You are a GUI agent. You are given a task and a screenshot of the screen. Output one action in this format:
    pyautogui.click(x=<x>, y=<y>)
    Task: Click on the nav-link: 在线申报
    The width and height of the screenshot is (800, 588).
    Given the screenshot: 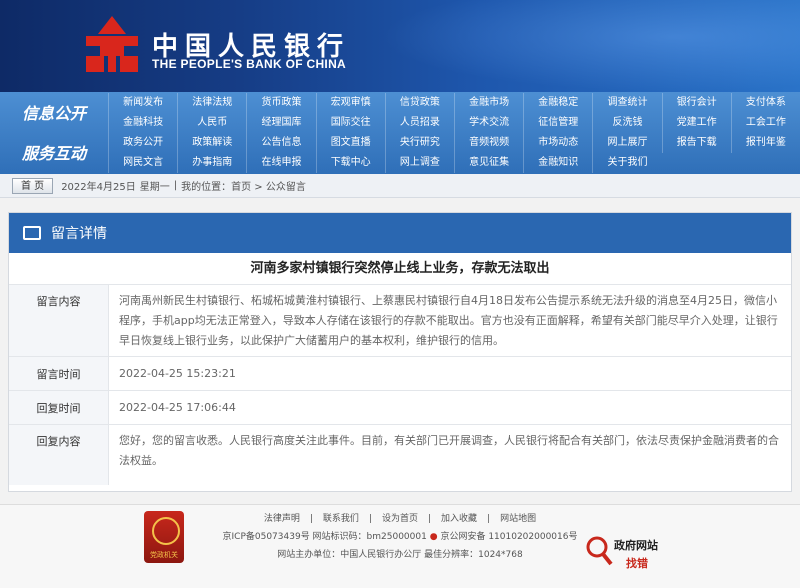 What is the action you would take?
    pyautogui.click(x=280, y=163)
    